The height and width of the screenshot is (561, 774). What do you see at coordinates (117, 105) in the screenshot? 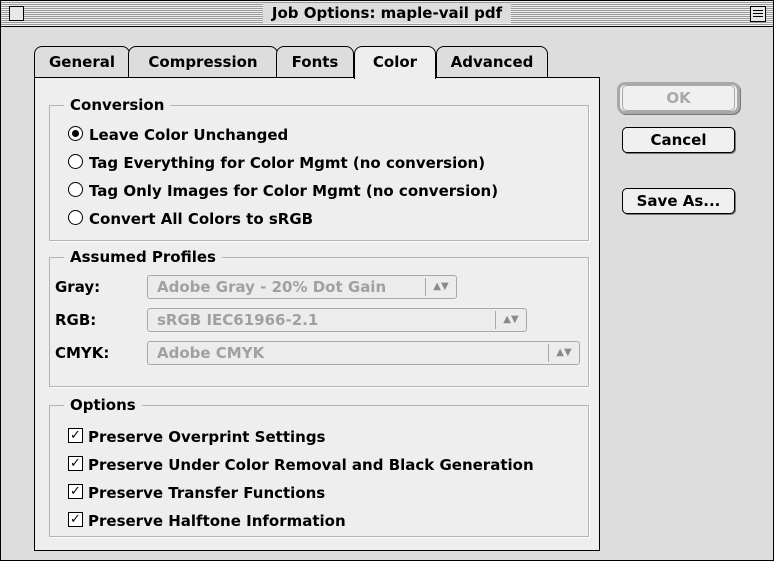
I see `conversion-legend: Conversion` at bounding box center [117, 105].